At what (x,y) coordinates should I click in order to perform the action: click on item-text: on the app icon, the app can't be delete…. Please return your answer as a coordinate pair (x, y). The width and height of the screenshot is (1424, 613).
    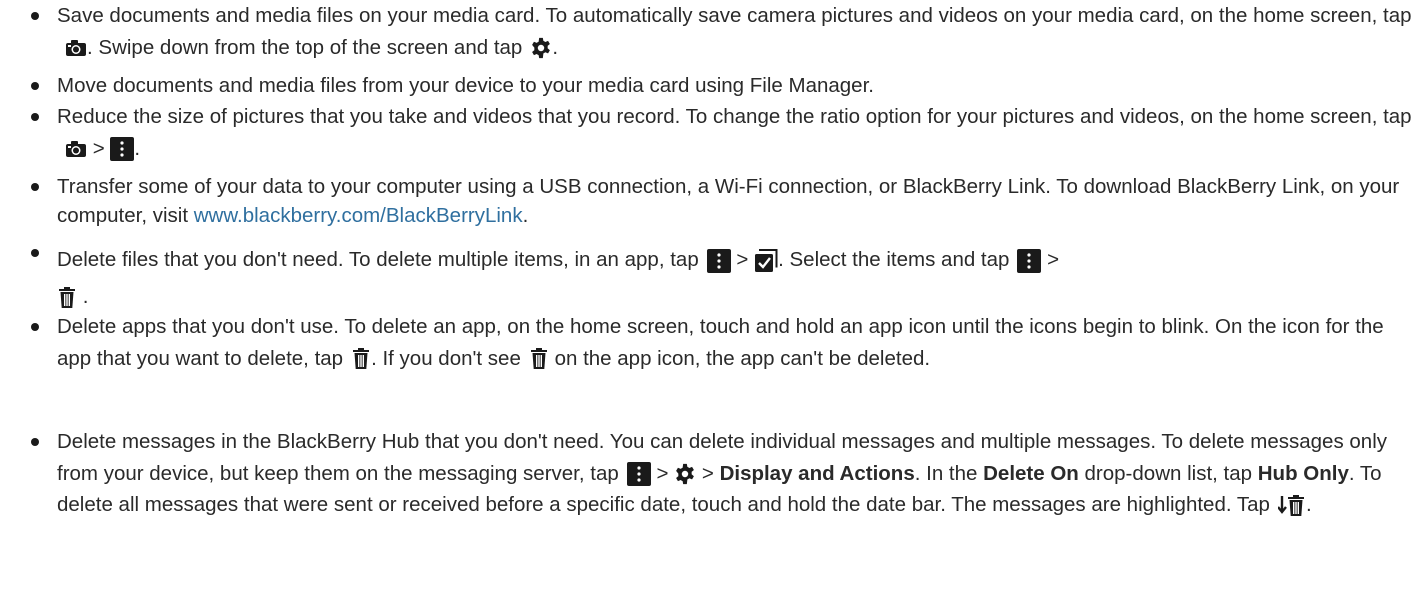
    Looking at the image, I should click on (742, 358).